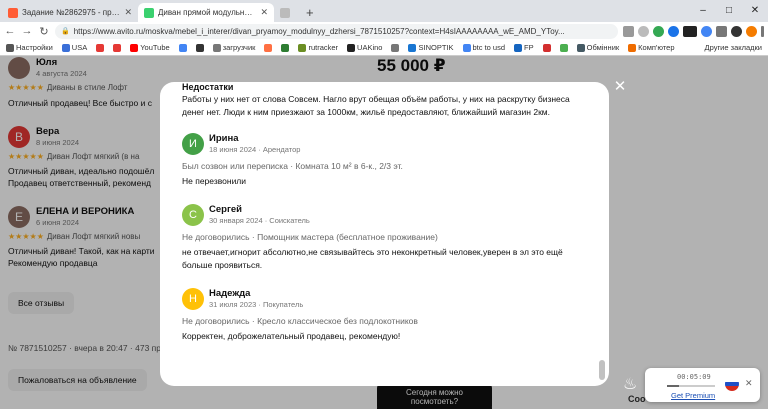 Image resolution: width=768 pixels, height=409 pixels. I want to click on bookmark-label: загрузчик, so click(239, 47).